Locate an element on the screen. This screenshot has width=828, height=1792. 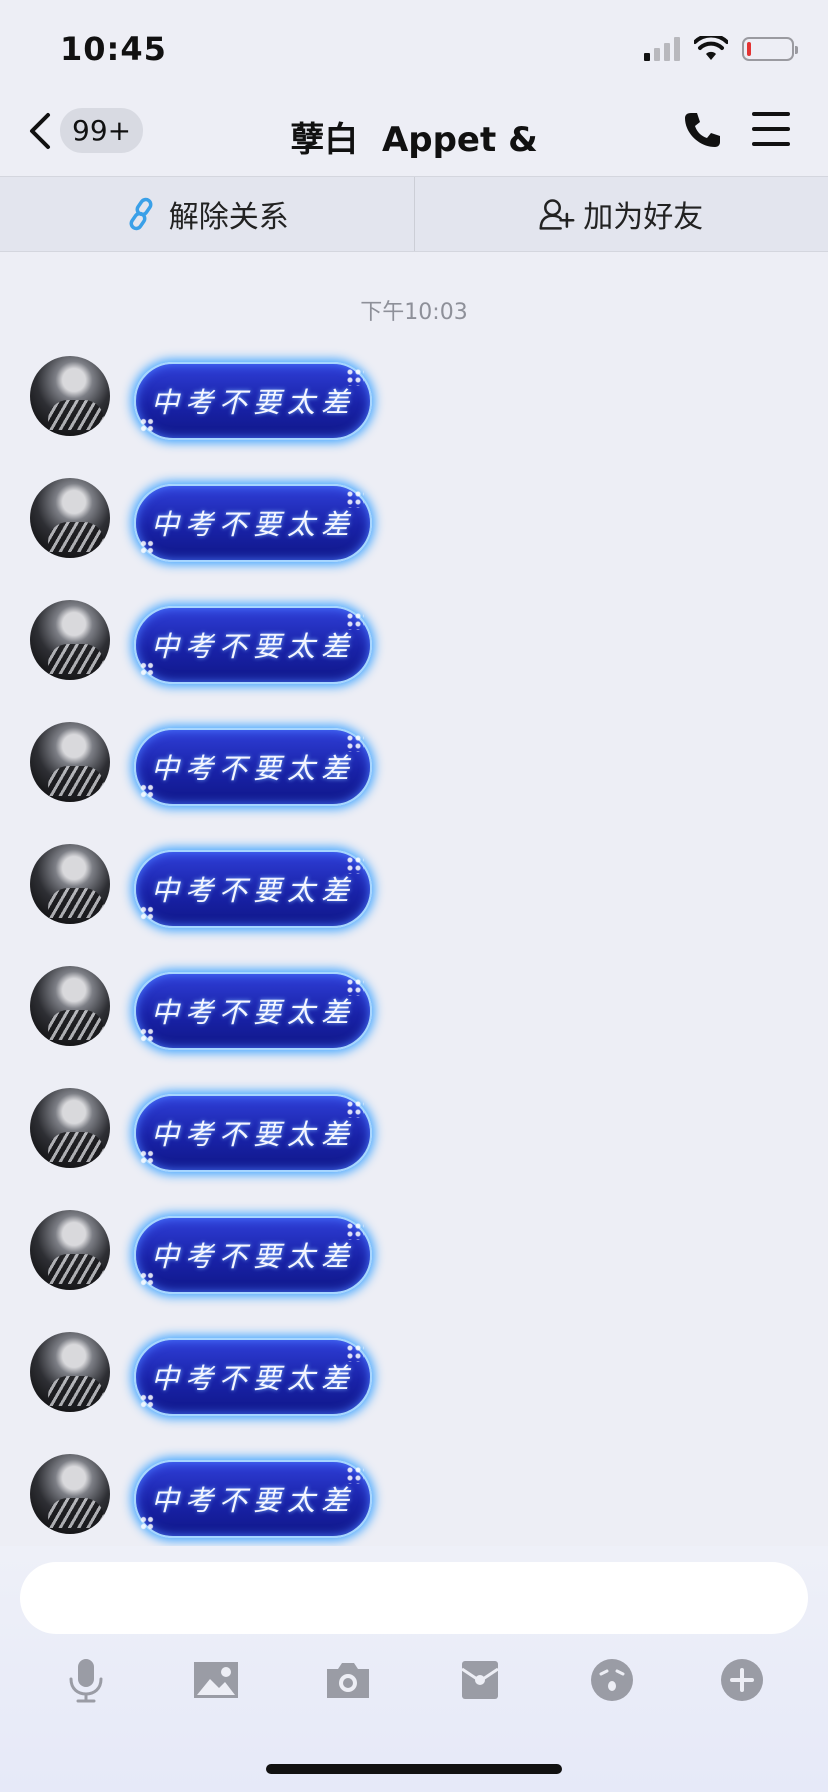
add-friend-label: 加为好友 is located at coordinates (643, 217).